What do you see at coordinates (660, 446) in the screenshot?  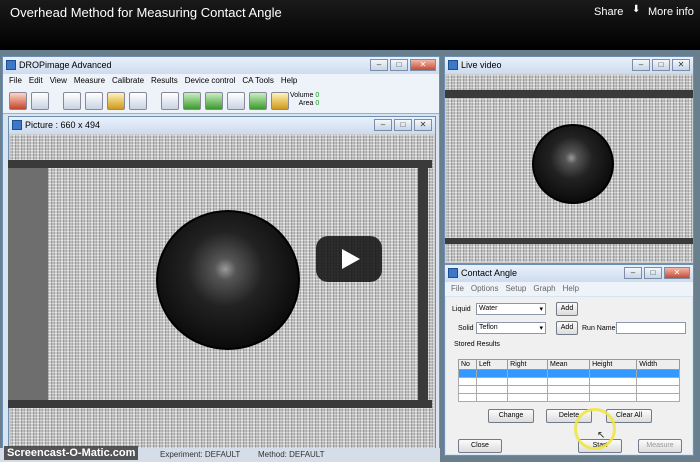 I see `measure-button: Measure` at bounding box center [660, 446].